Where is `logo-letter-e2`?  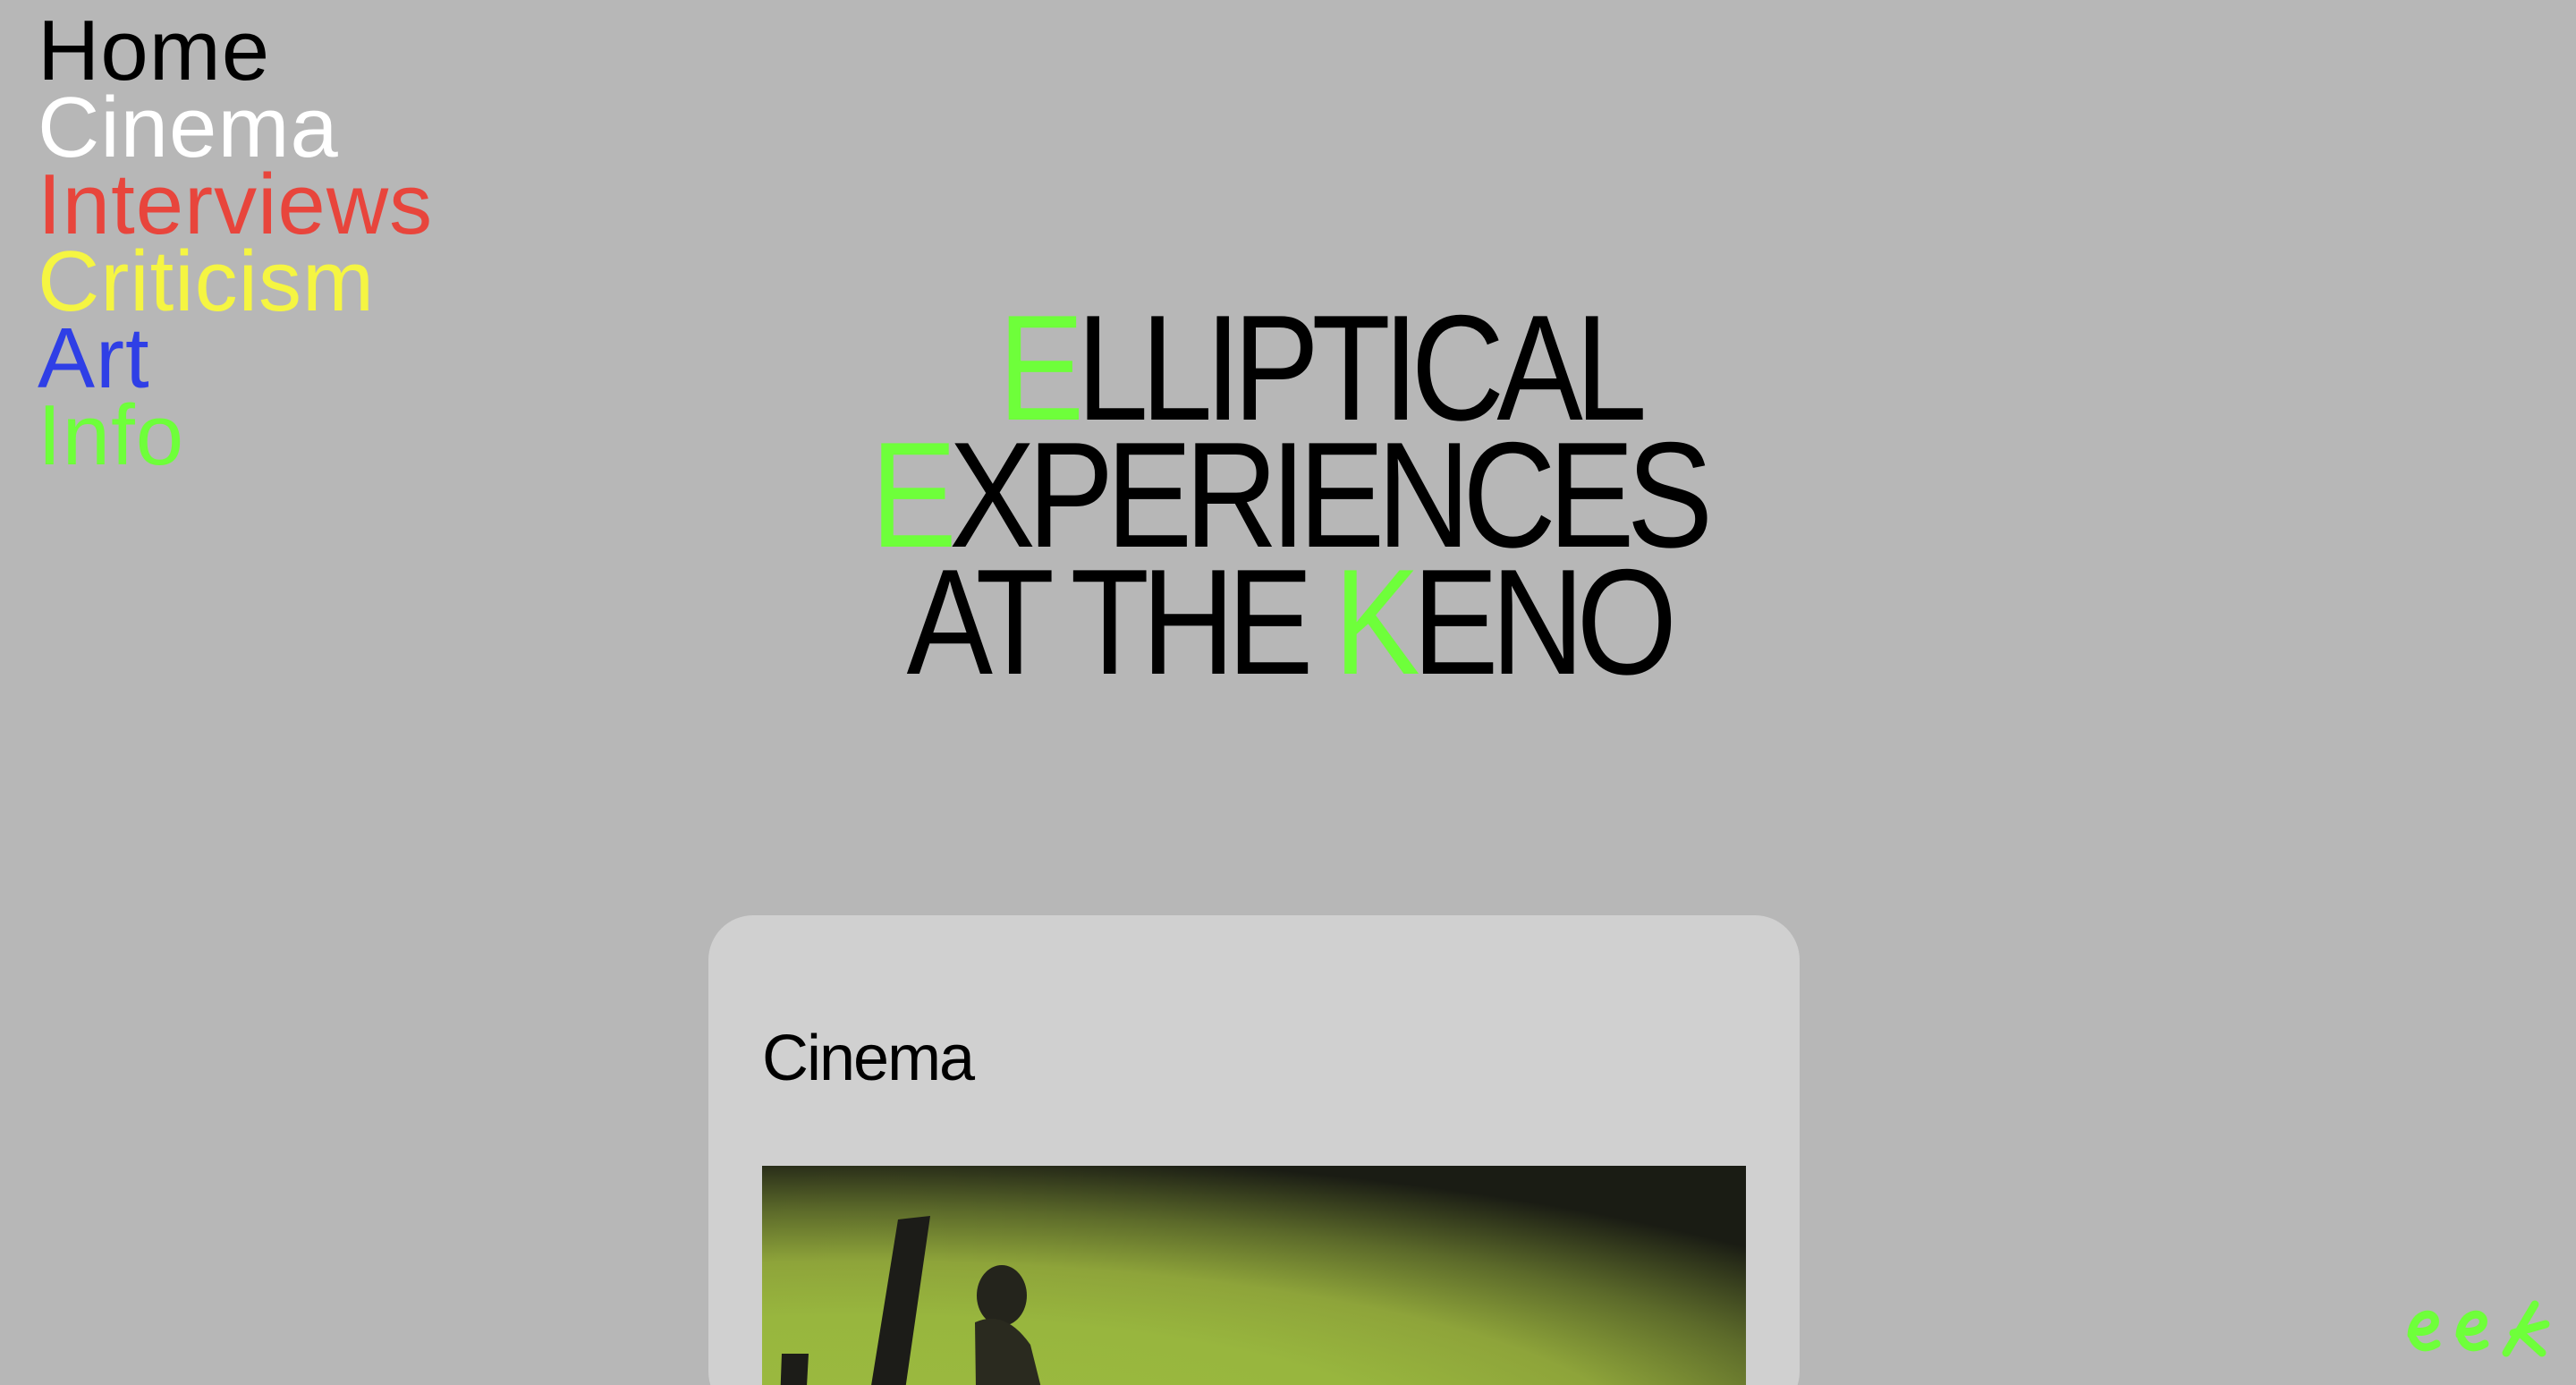 logo-letter-e2 is located at coordinates (2472, 1331).